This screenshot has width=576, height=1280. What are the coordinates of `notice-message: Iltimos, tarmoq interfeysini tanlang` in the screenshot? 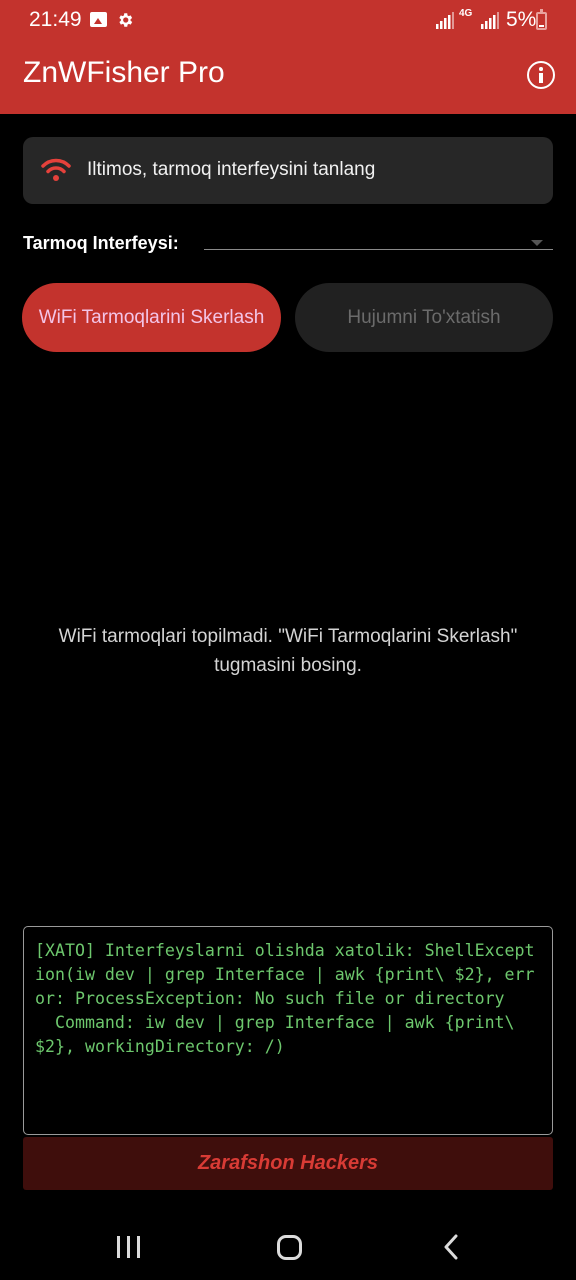 It's located at (231, 169).